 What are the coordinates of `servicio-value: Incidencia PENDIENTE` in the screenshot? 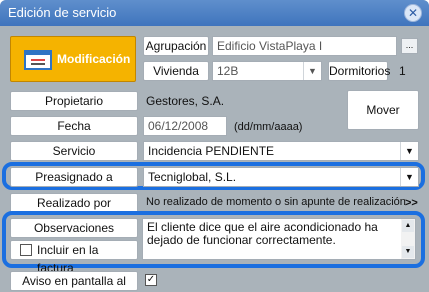 It's located at (211, 151).